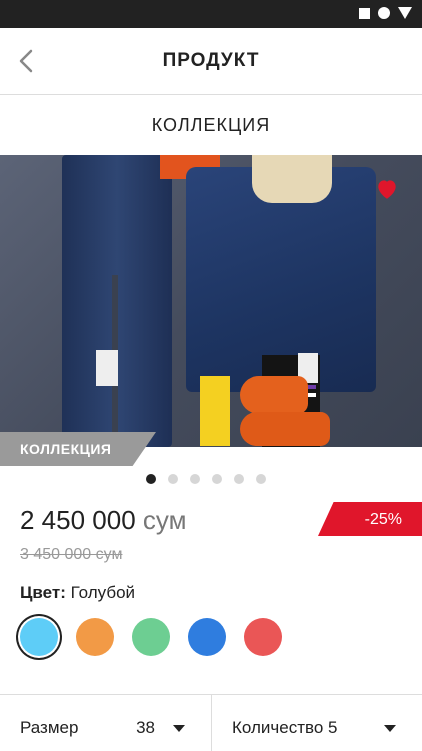 Image resolution: width=422 pixels, height=751 pixels. Describe the element at coordinates (107, 368) in the screenshot. I see `jeans-tag` at that location.